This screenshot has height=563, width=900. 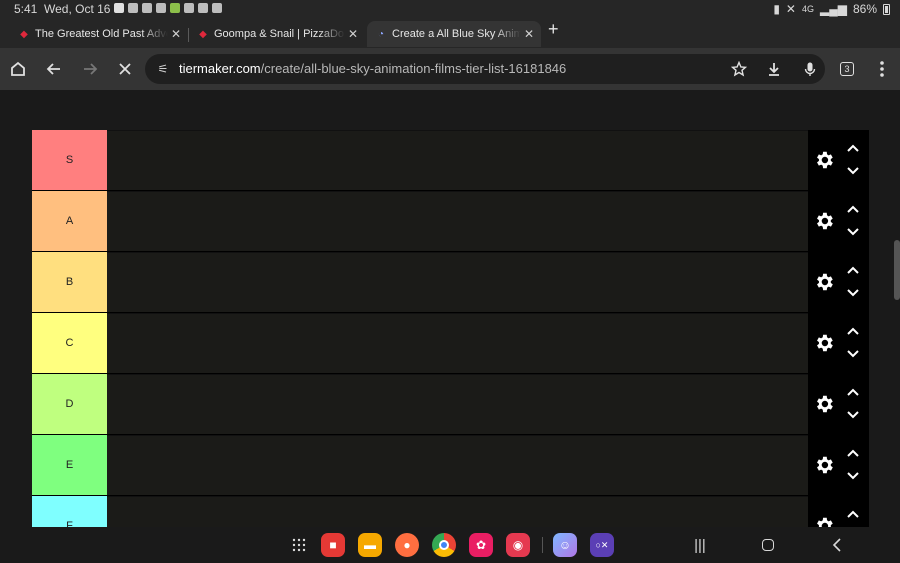 I want to click on voice-search-button, so click(x=810, y=69).